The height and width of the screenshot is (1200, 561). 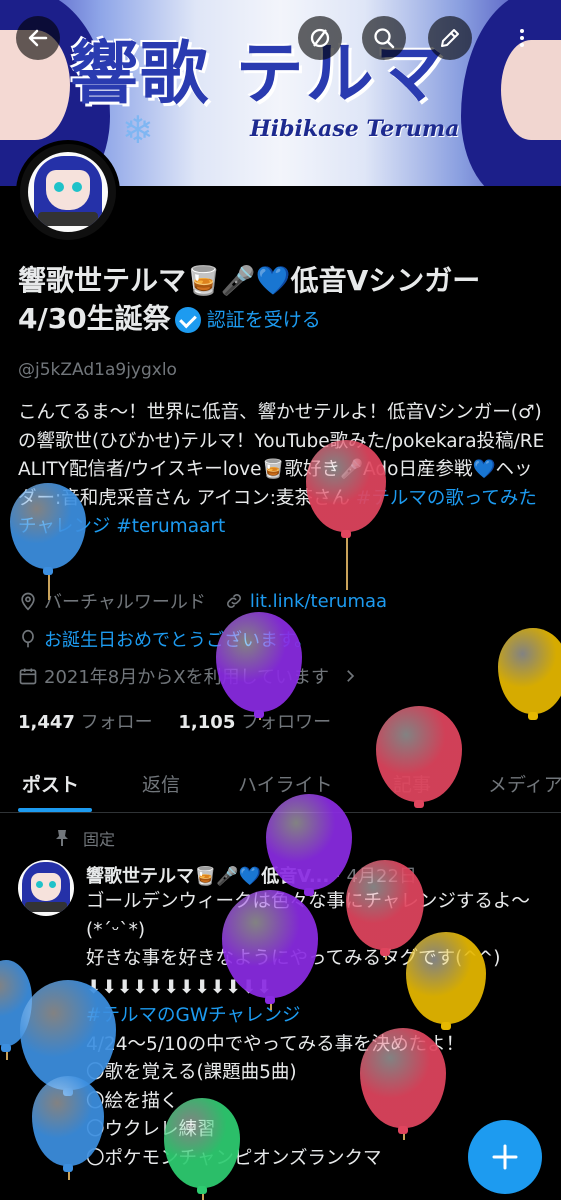 I want to click on compose-post-button, so click(x=505, y=1157).